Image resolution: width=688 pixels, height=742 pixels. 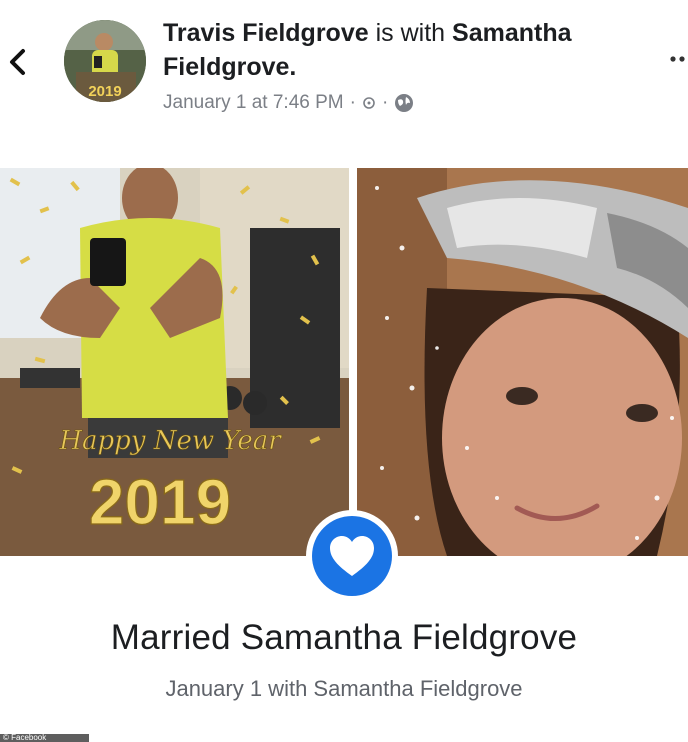 I want to click on timestamp-line: January 1 at 7:46 PM · ·, so click(x=413, y=103).